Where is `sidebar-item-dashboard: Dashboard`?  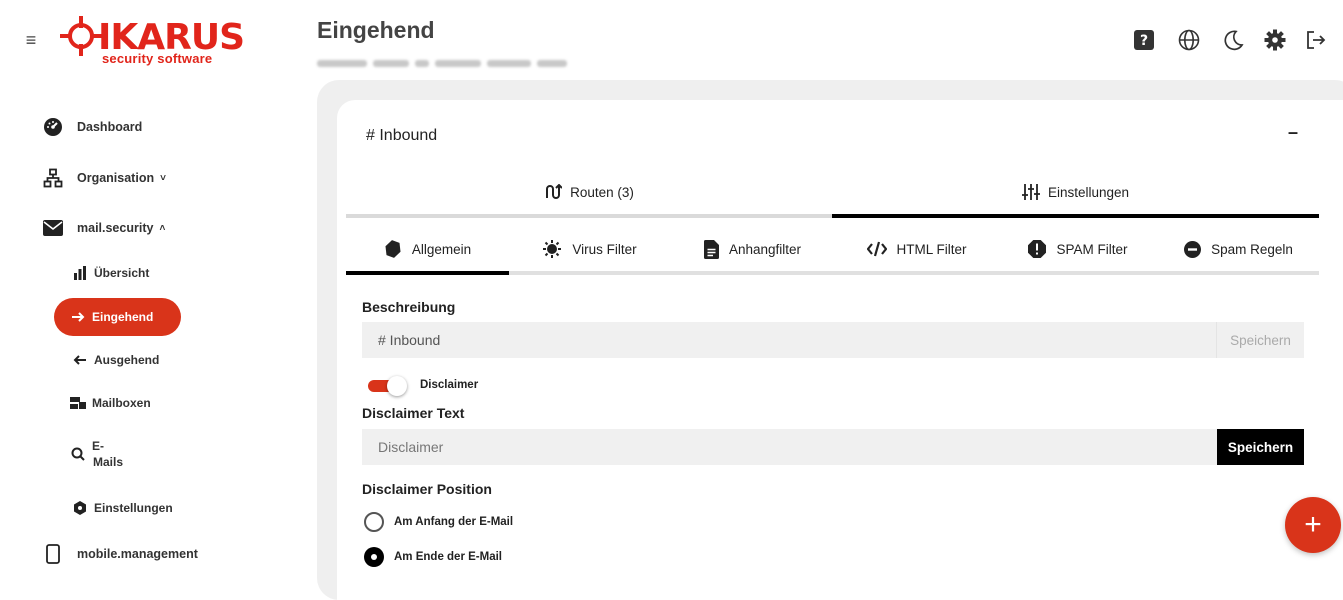 sidebar-item-dashboard: Dashboard is located at coordinates (92, 127).